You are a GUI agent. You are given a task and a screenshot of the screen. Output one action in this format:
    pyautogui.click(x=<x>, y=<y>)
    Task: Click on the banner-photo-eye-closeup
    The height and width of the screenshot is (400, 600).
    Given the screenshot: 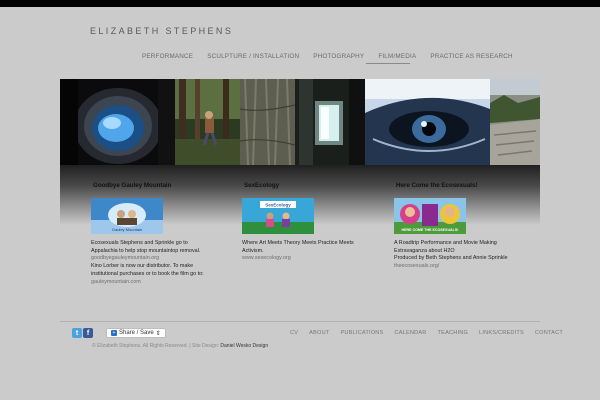 What is the action you would take?
    pyautogui.click(x=427, y=122)
    